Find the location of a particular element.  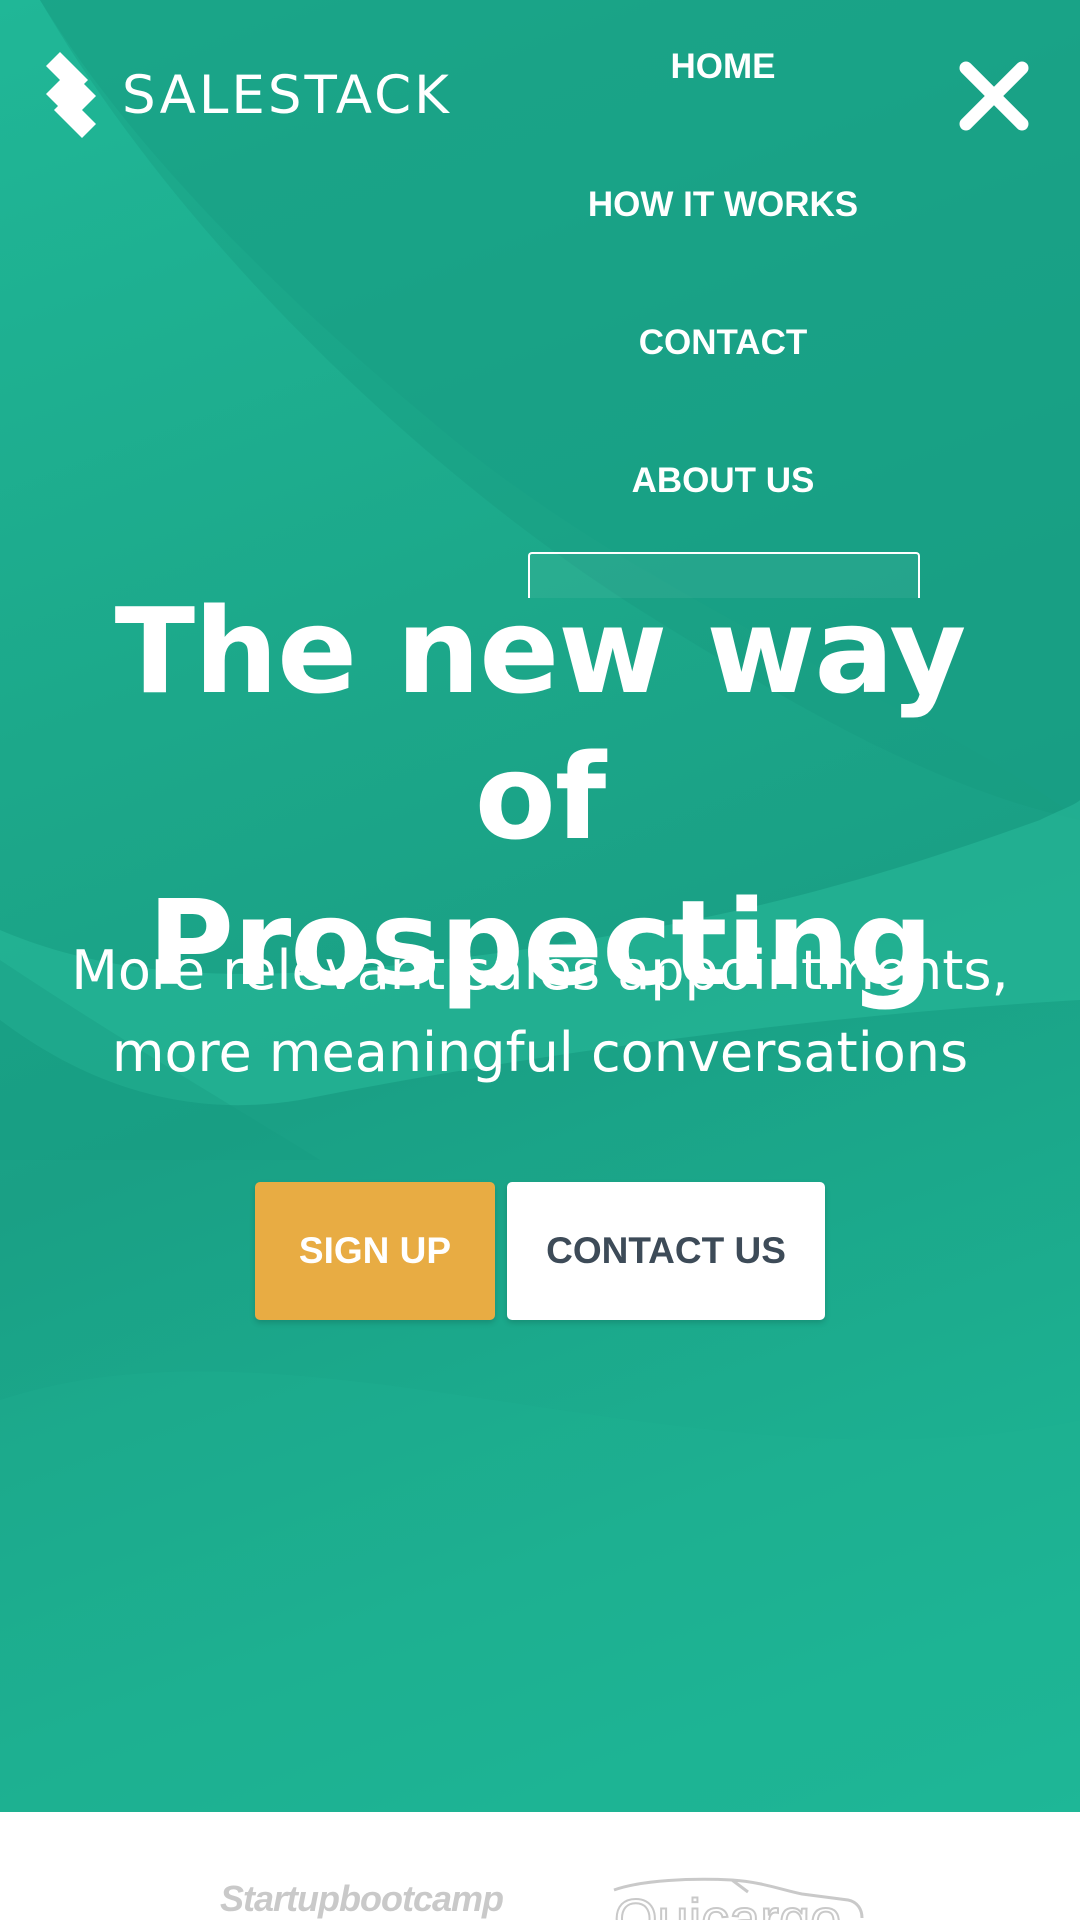

nav-item-contact: CONTACT is located at coordinates (723, 367).